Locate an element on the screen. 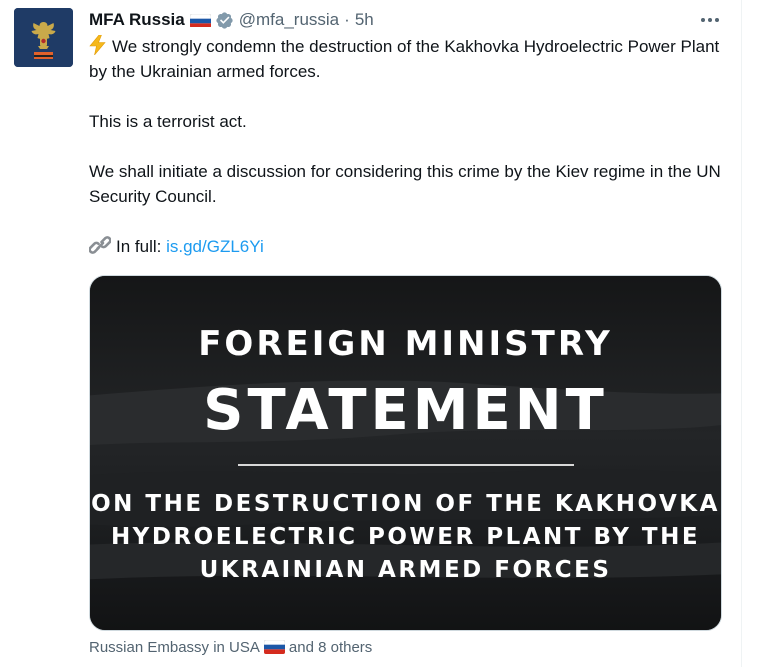 The height and width of the screenshot is (667, 783). tagged-others: and 8 others is located at coordinates (330, 647).